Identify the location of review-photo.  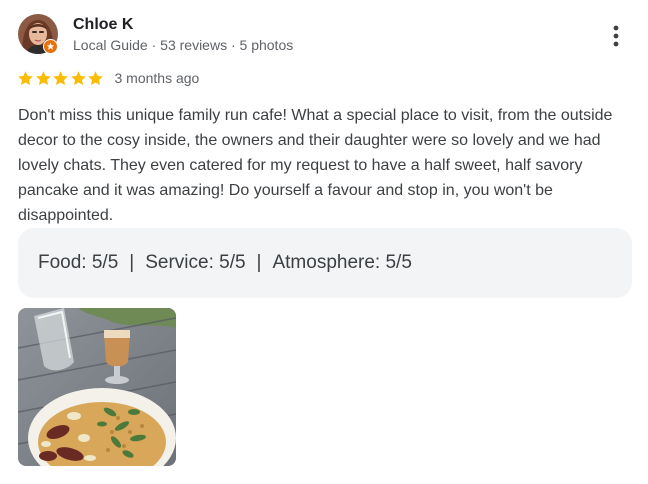
(97, 387).